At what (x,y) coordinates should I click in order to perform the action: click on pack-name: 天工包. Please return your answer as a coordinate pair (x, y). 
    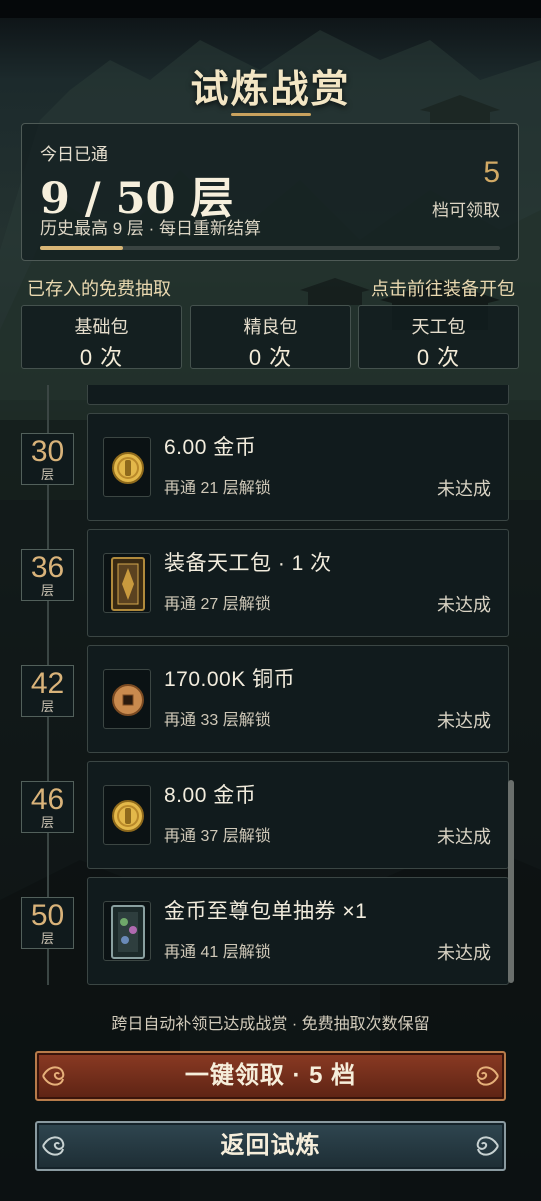
    Looking at the image, I should click on (438, 327).